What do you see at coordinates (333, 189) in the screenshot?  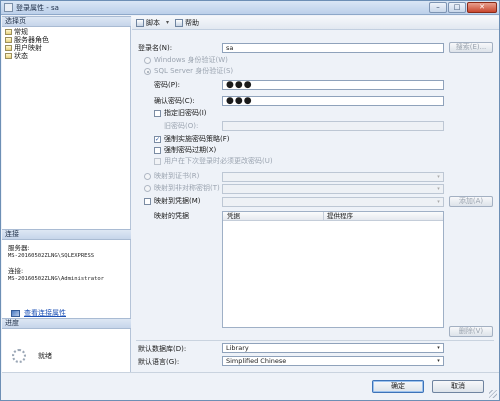 I see `asym-key-dropdown: ▾` at bounding box center [333, 189].